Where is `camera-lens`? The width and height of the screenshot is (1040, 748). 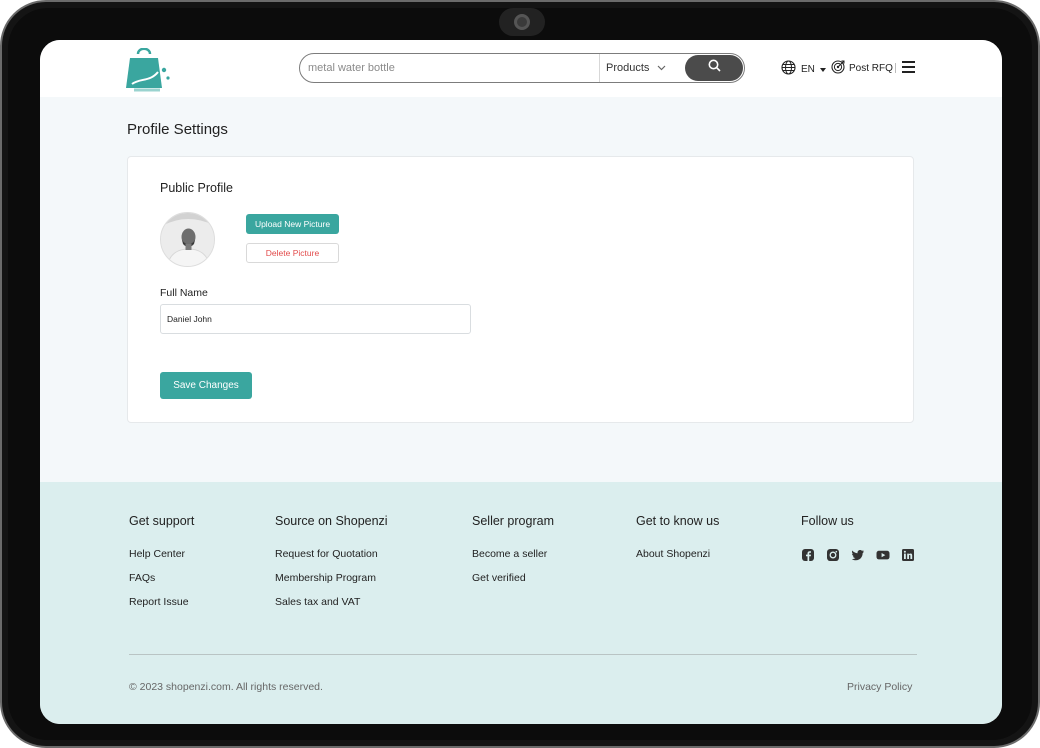 camera-lens is located at coordinates (522, 22).